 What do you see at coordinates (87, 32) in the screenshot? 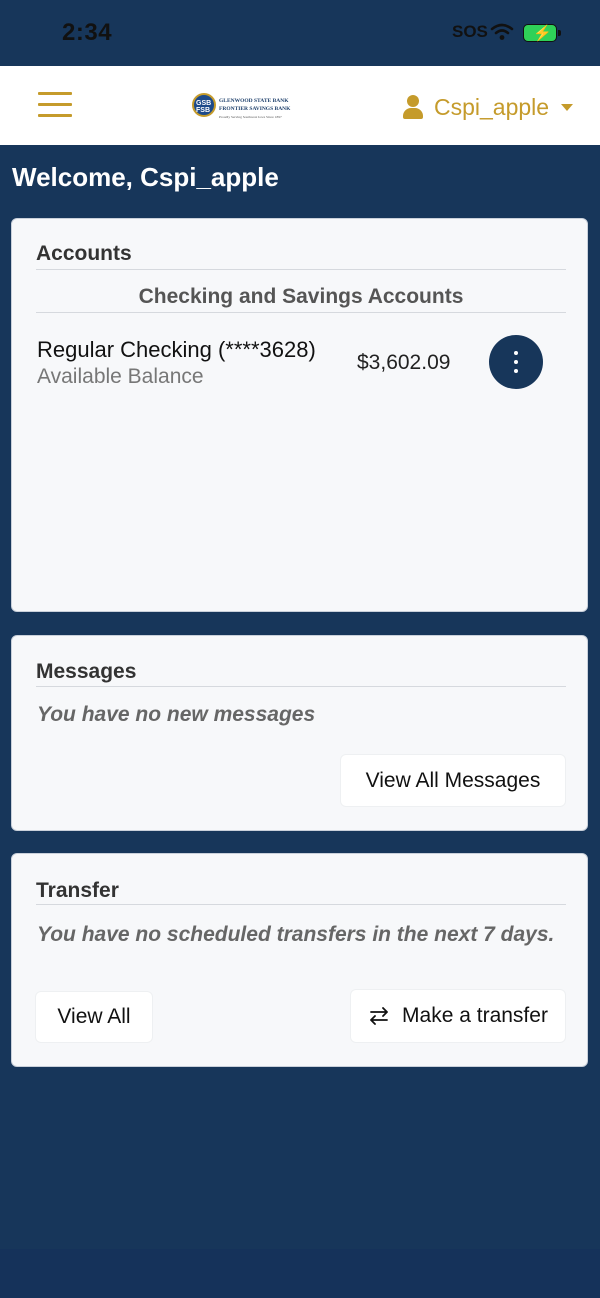
I see `status-time: 2:34` at bounding box center [87, 32].